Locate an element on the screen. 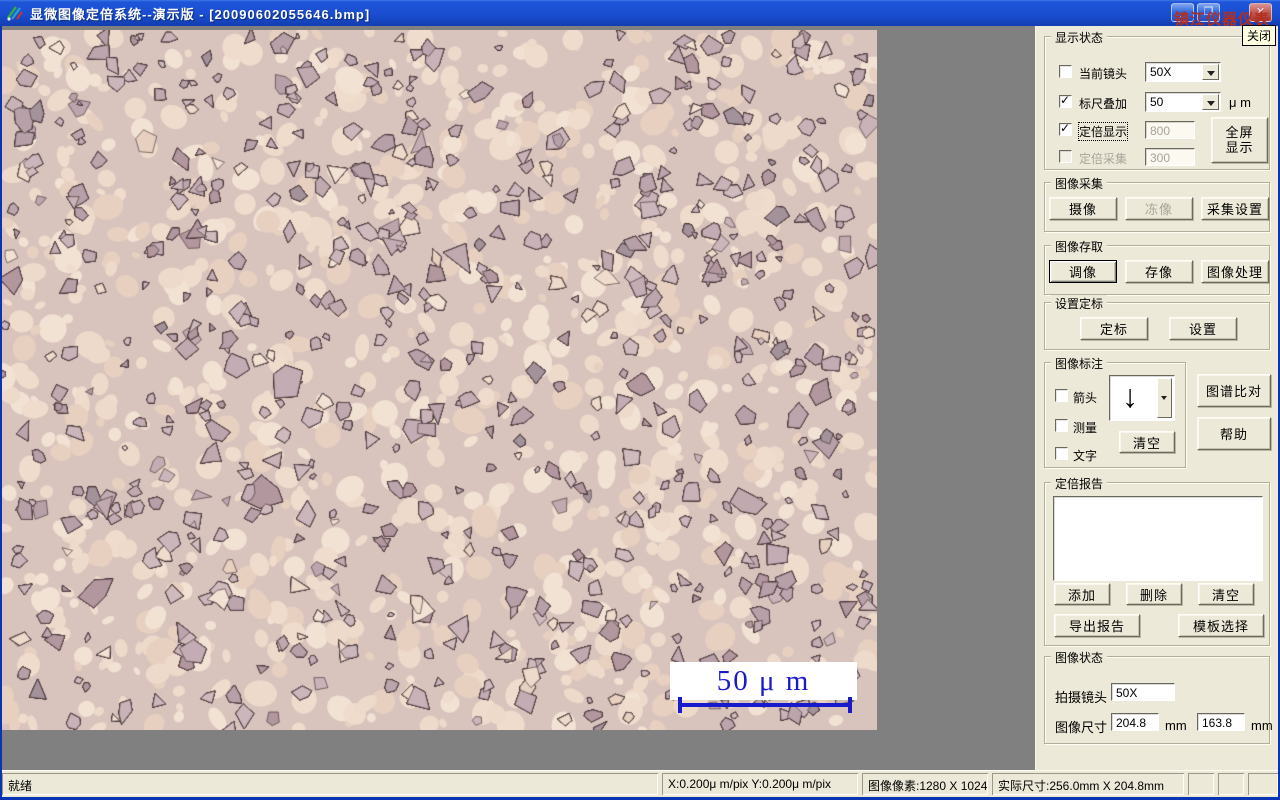 This screenshot has height=800, width=1280. group-report: 定倍报告 添加 删除 清空 导出报告 模板选择 is located at coordinates (1157, 560).